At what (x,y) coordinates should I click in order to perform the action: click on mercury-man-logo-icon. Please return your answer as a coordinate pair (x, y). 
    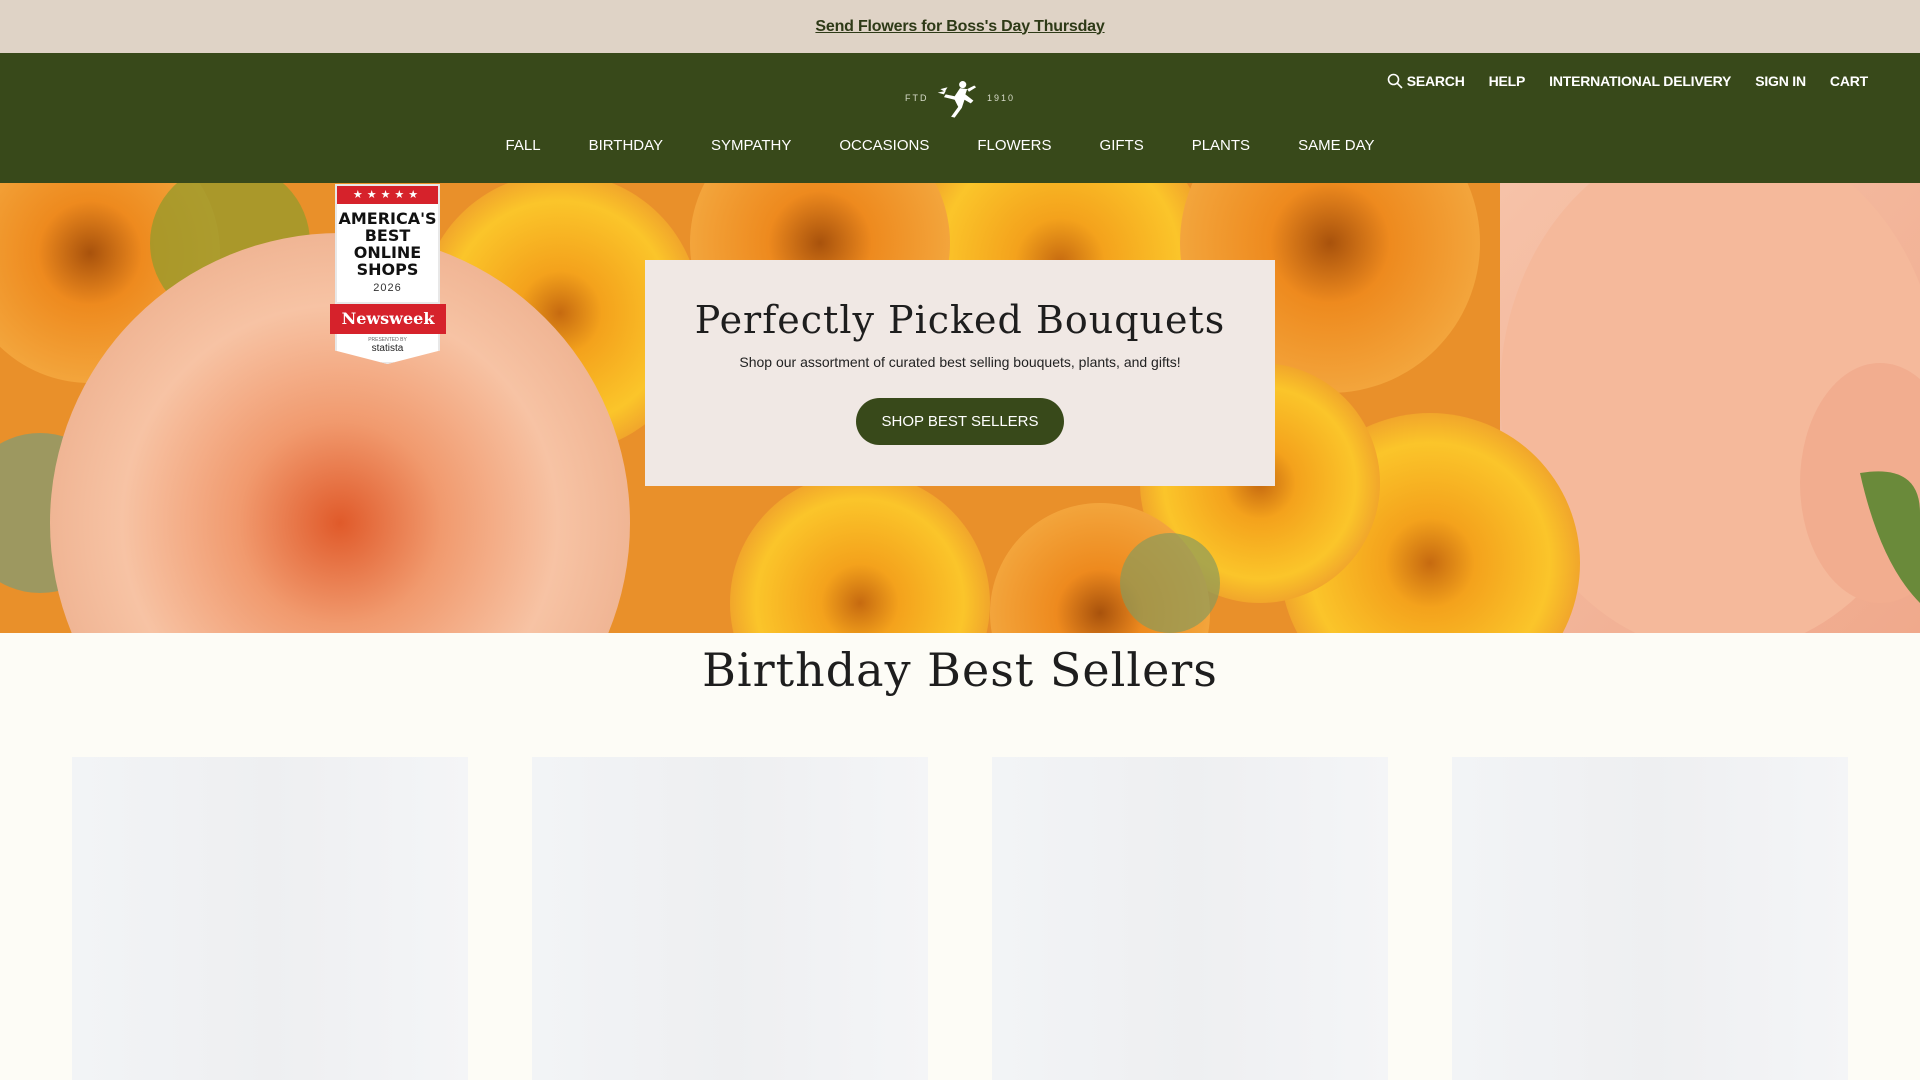
    Looking at the image, I should click on (956, 99).